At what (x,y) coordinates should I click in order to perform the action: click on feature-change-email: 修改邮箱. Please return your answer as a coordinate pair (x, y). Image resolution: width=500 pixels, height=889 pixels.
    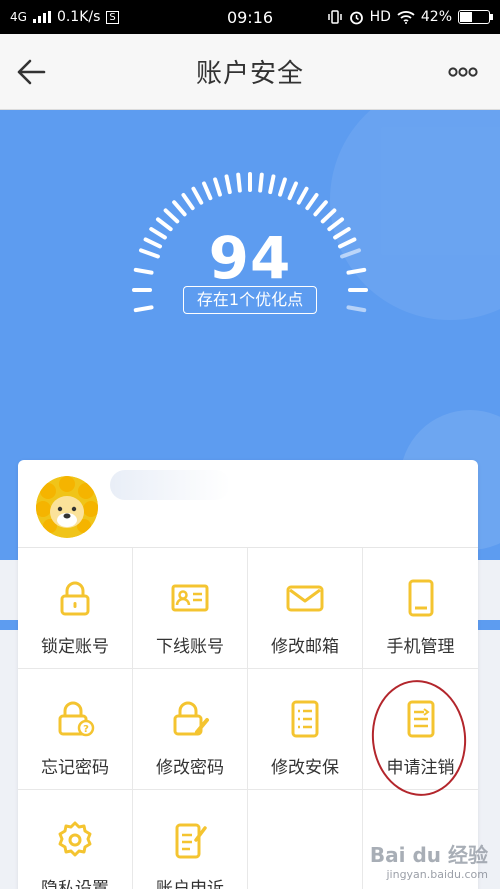
    Looking at the image, I should click on (305, 608).